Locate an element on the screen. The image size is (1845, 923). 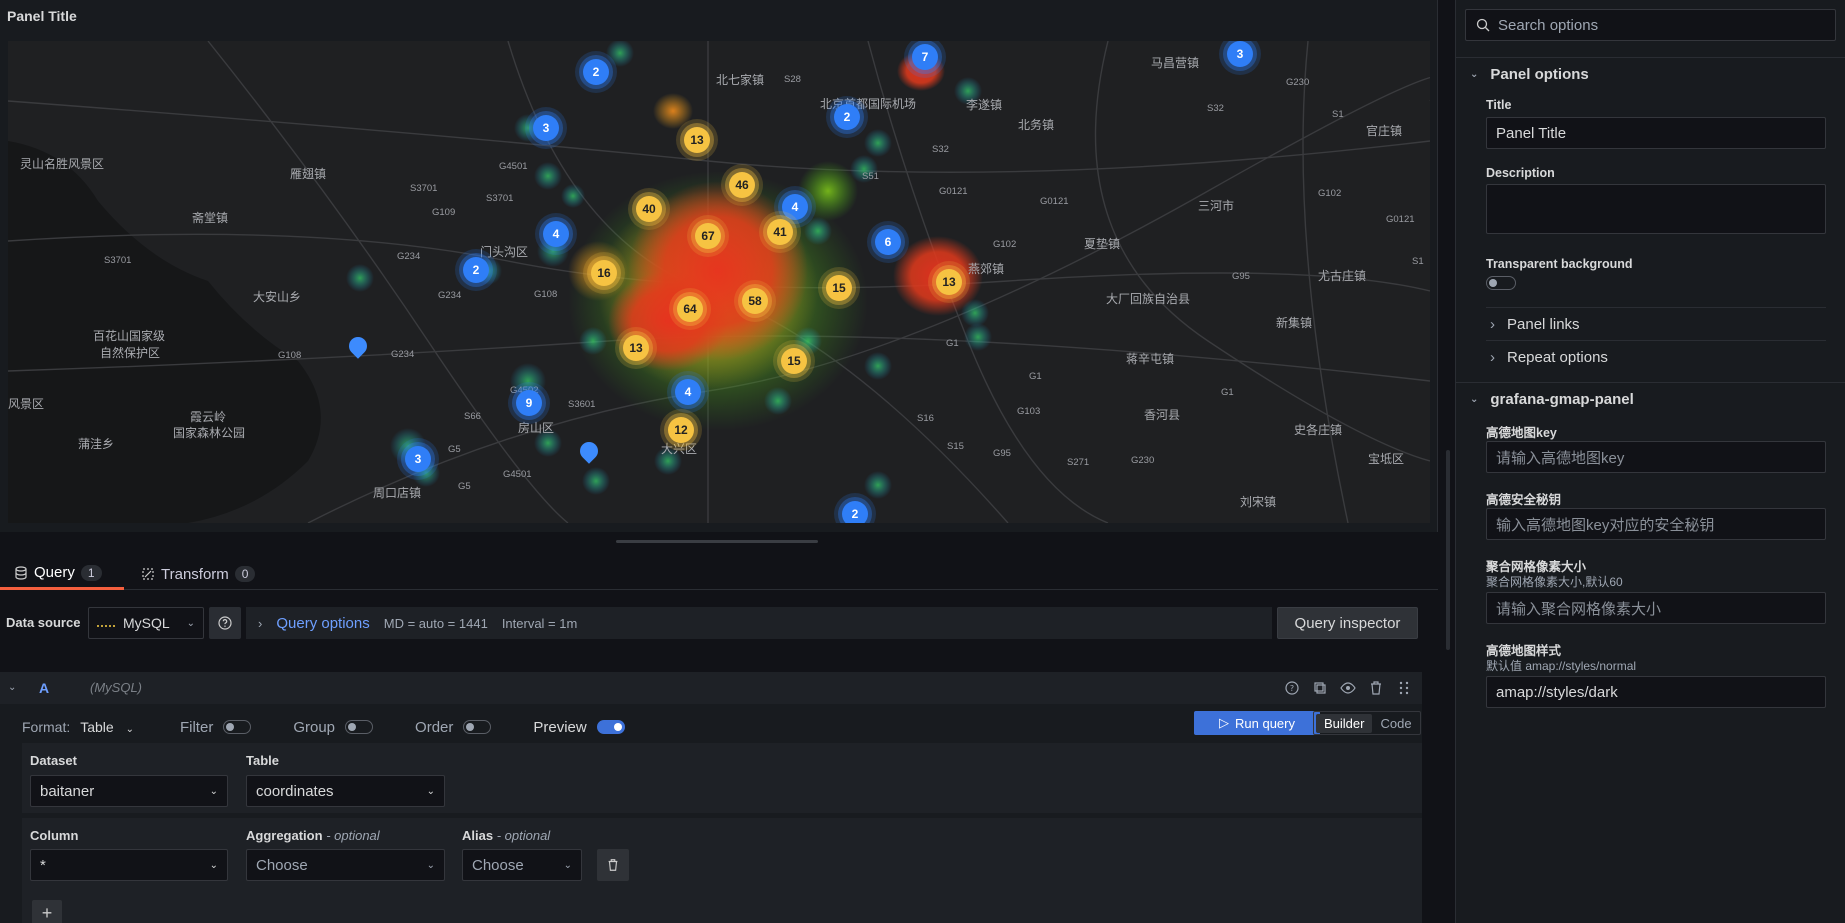
search-options-input: Search options is located at coordinates (1650, 25).